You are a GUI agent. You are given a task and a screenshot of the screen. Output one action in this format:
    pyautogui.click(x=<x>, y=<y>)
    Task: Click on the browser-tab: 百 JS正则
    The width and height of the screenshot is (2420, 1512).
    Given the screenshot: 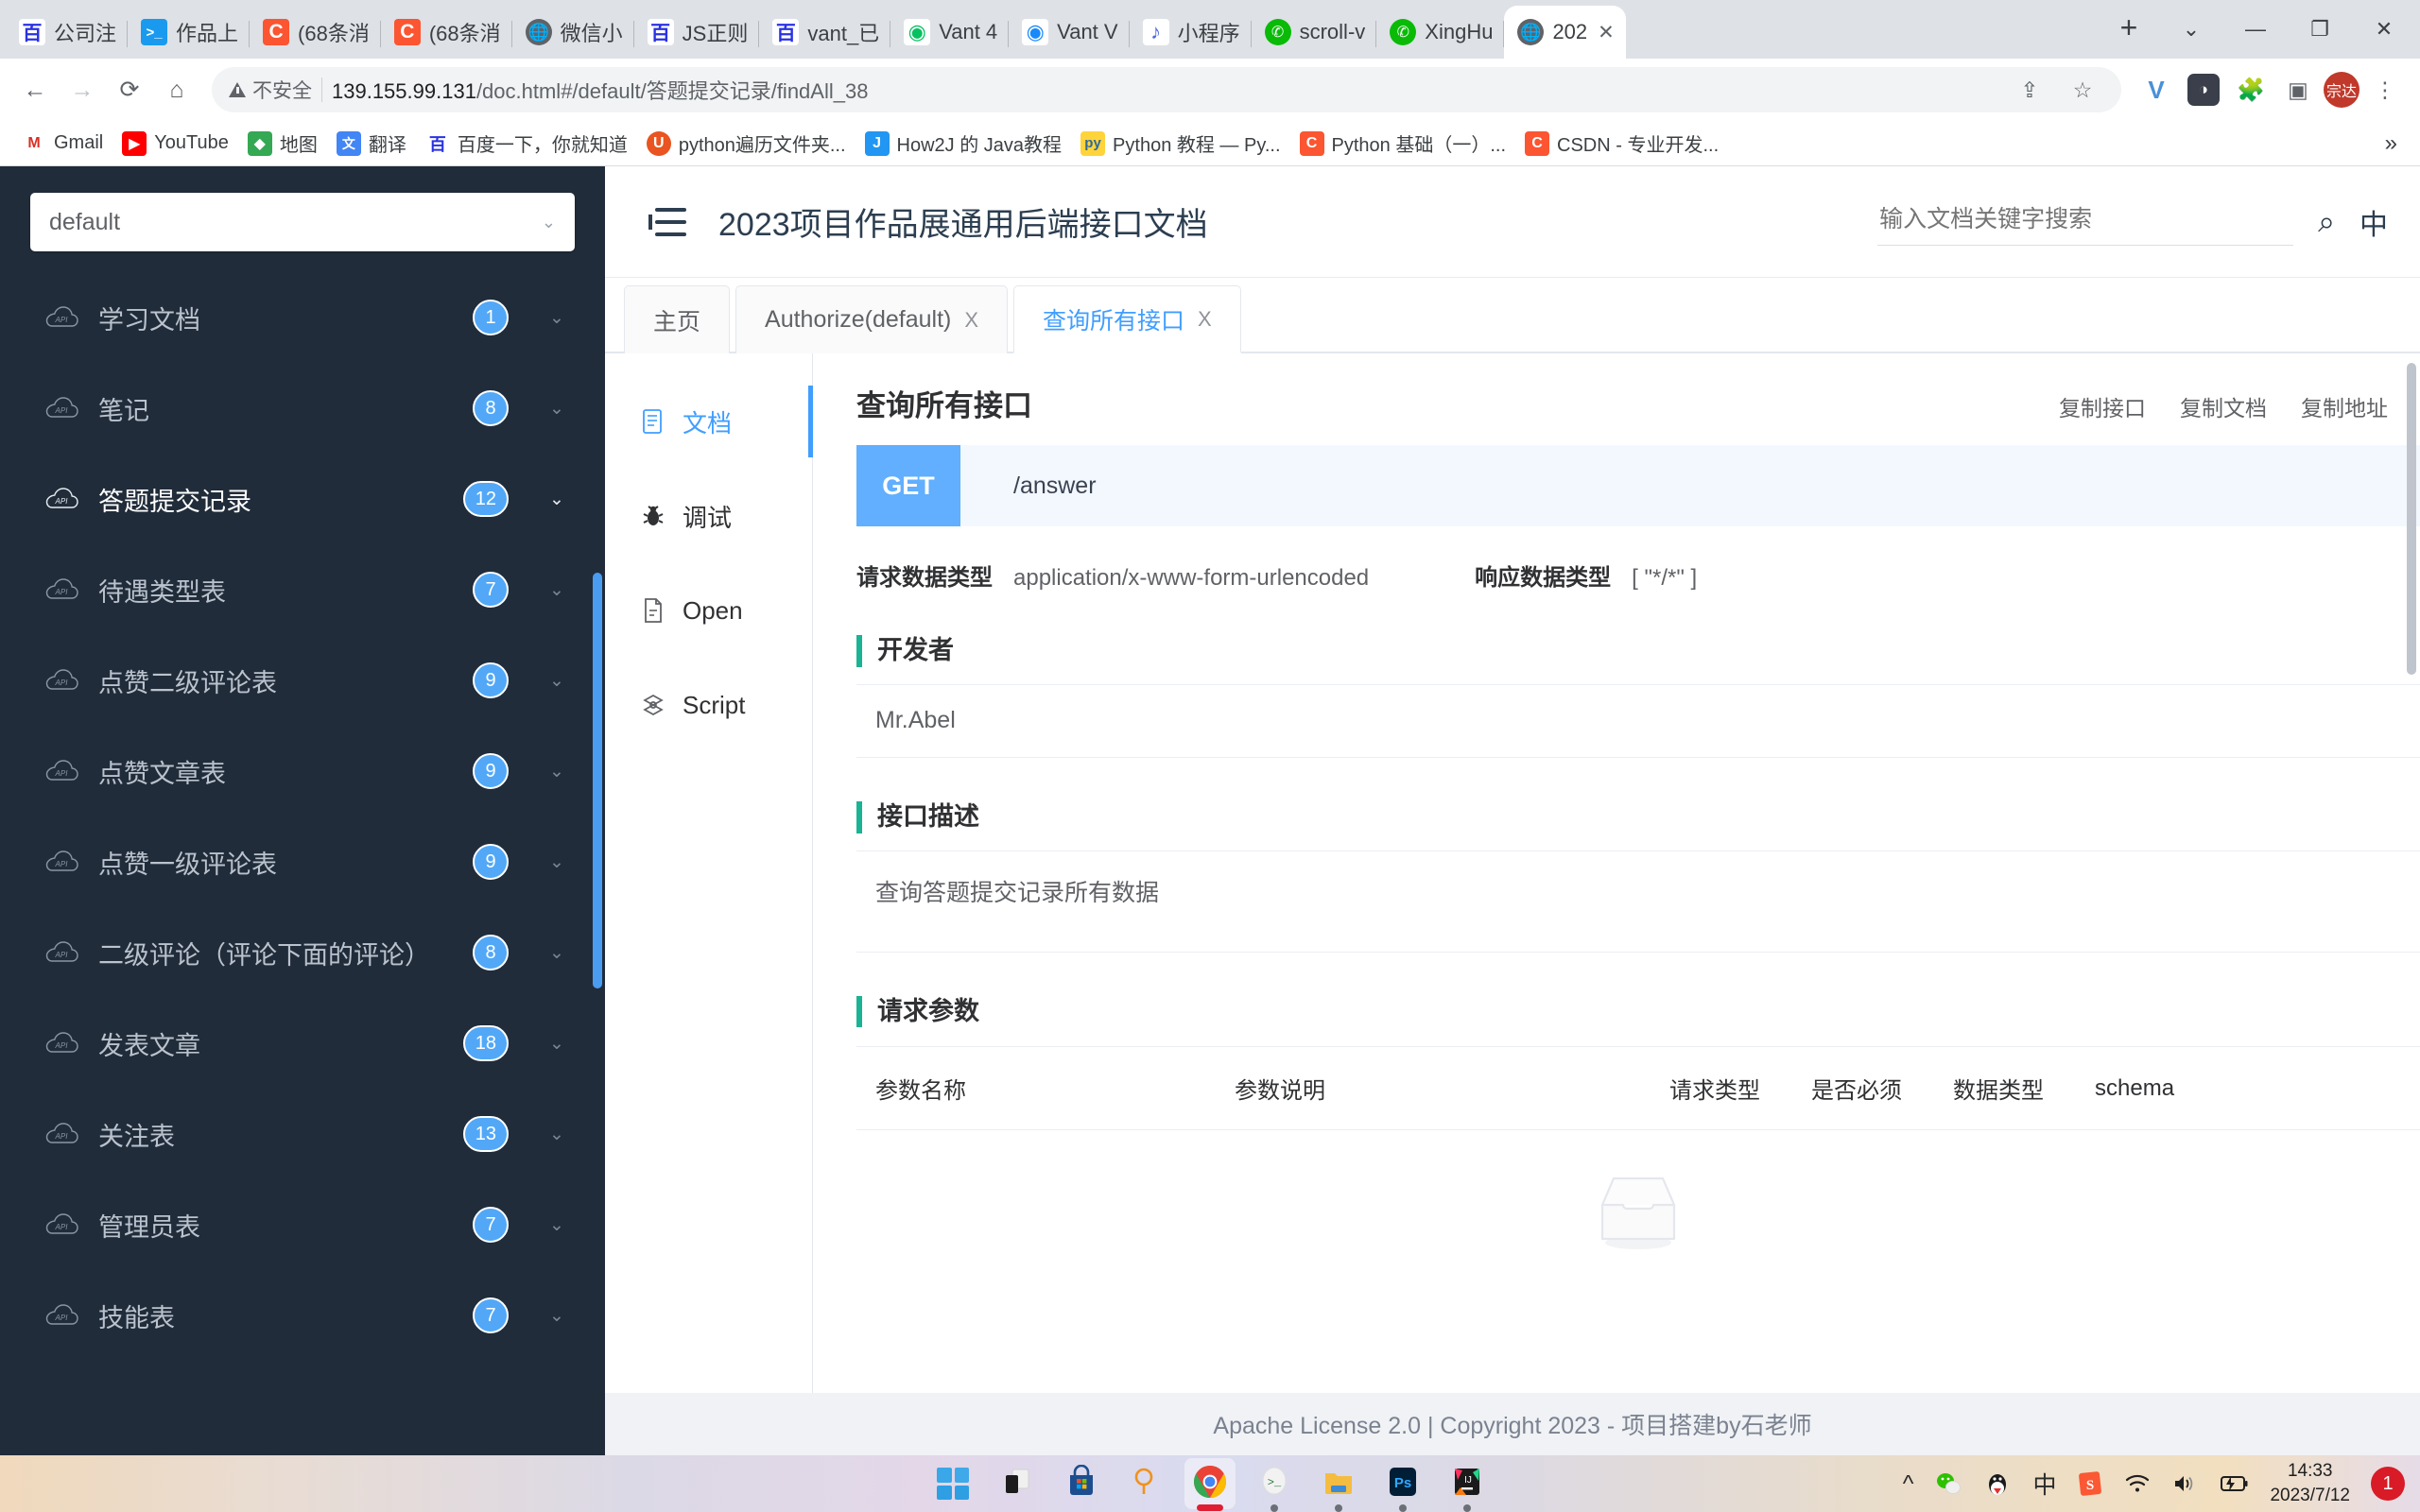 What is the action you would take?
    pyautogui.click(x=697, y=32)
    